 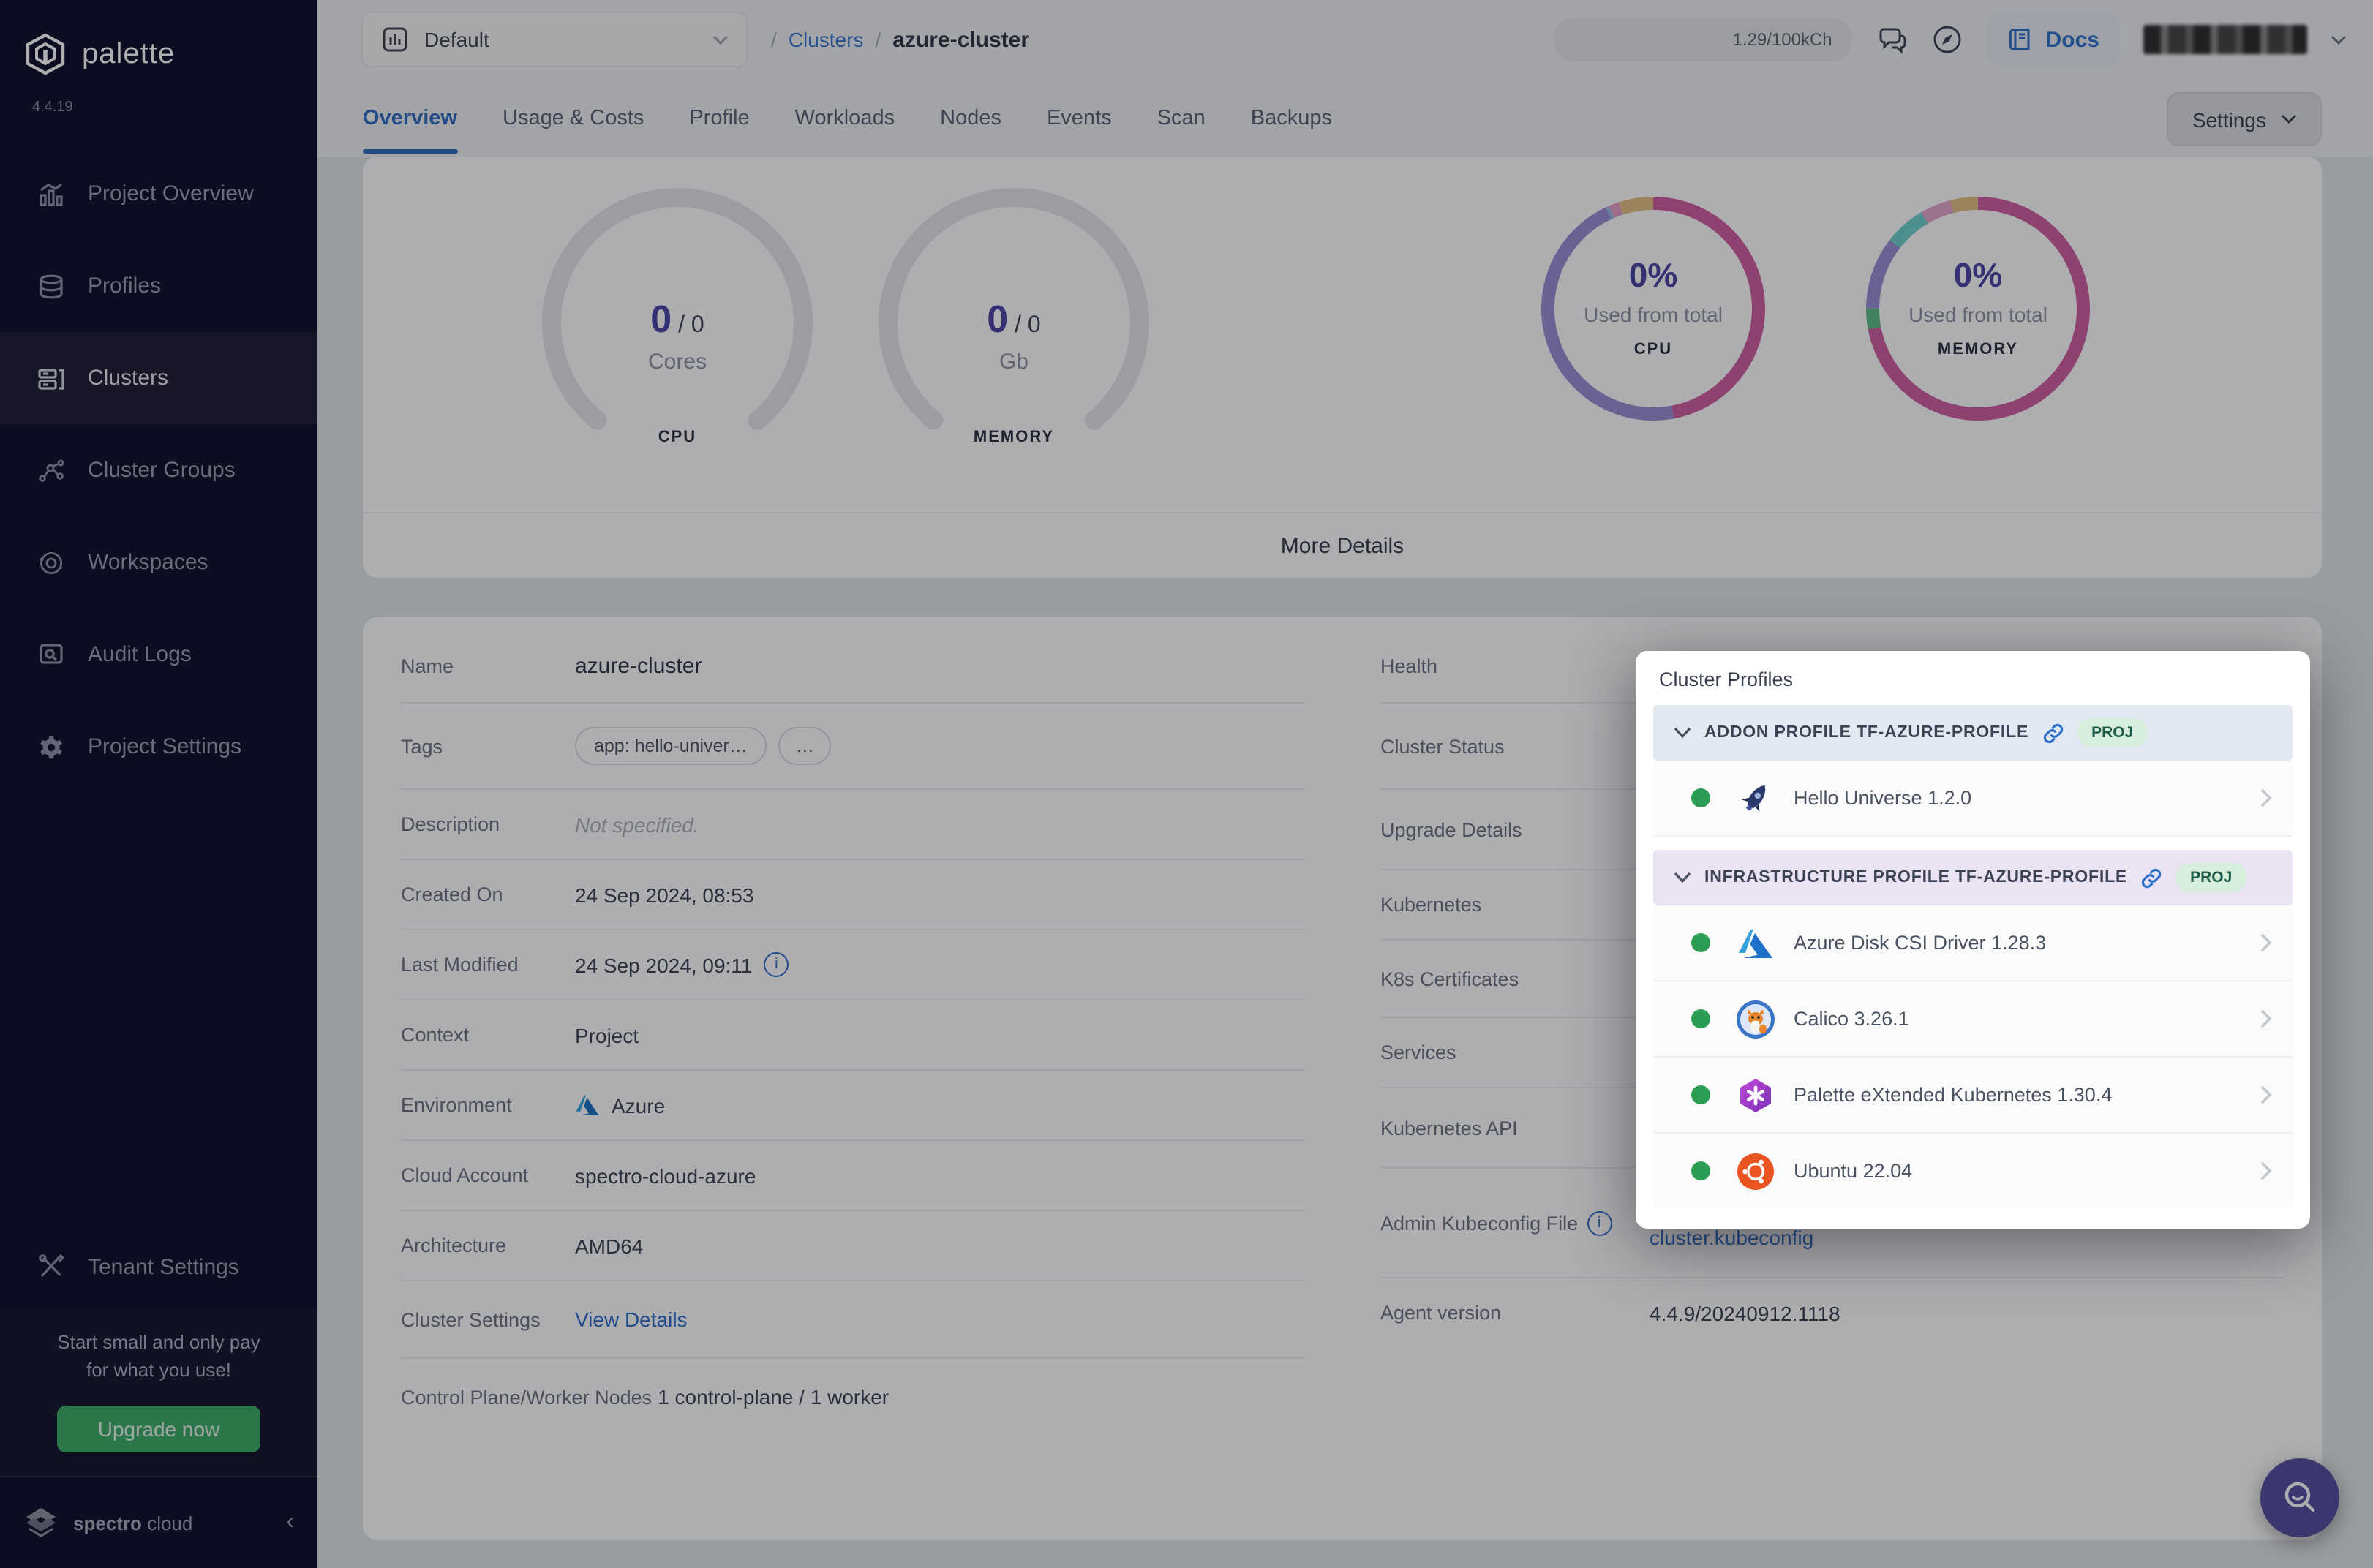 What do you see at coordinates (1954, 1095) in the screenshot?
I see `pack-name: Palette eXtended Kubernetes 1.30.4` at bounding box center [1954, 1095].